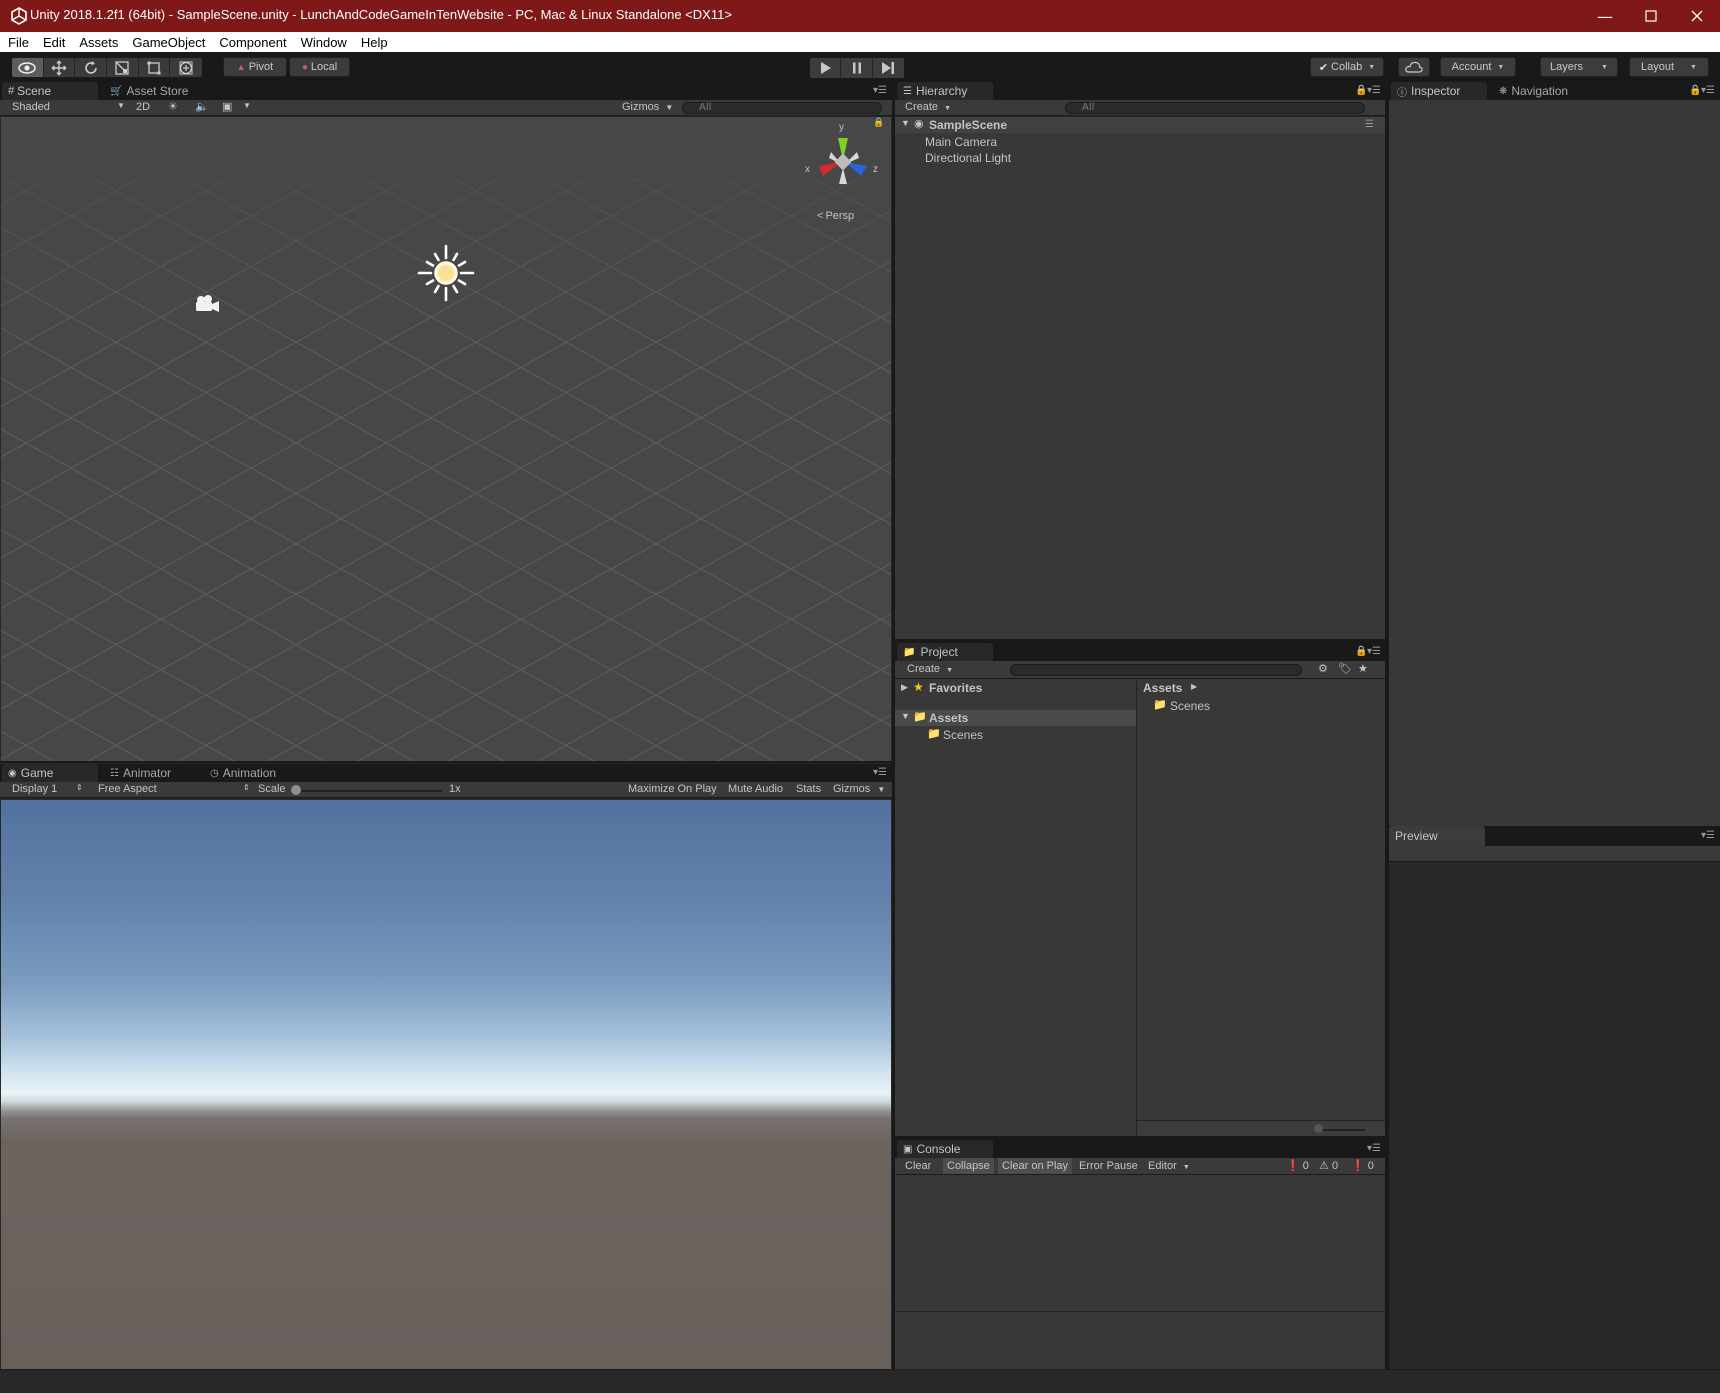  What do you see at coordinates (446, 273) in the screenshot?
I see `directional-light-gizmo` at bounding box center [446, 273].